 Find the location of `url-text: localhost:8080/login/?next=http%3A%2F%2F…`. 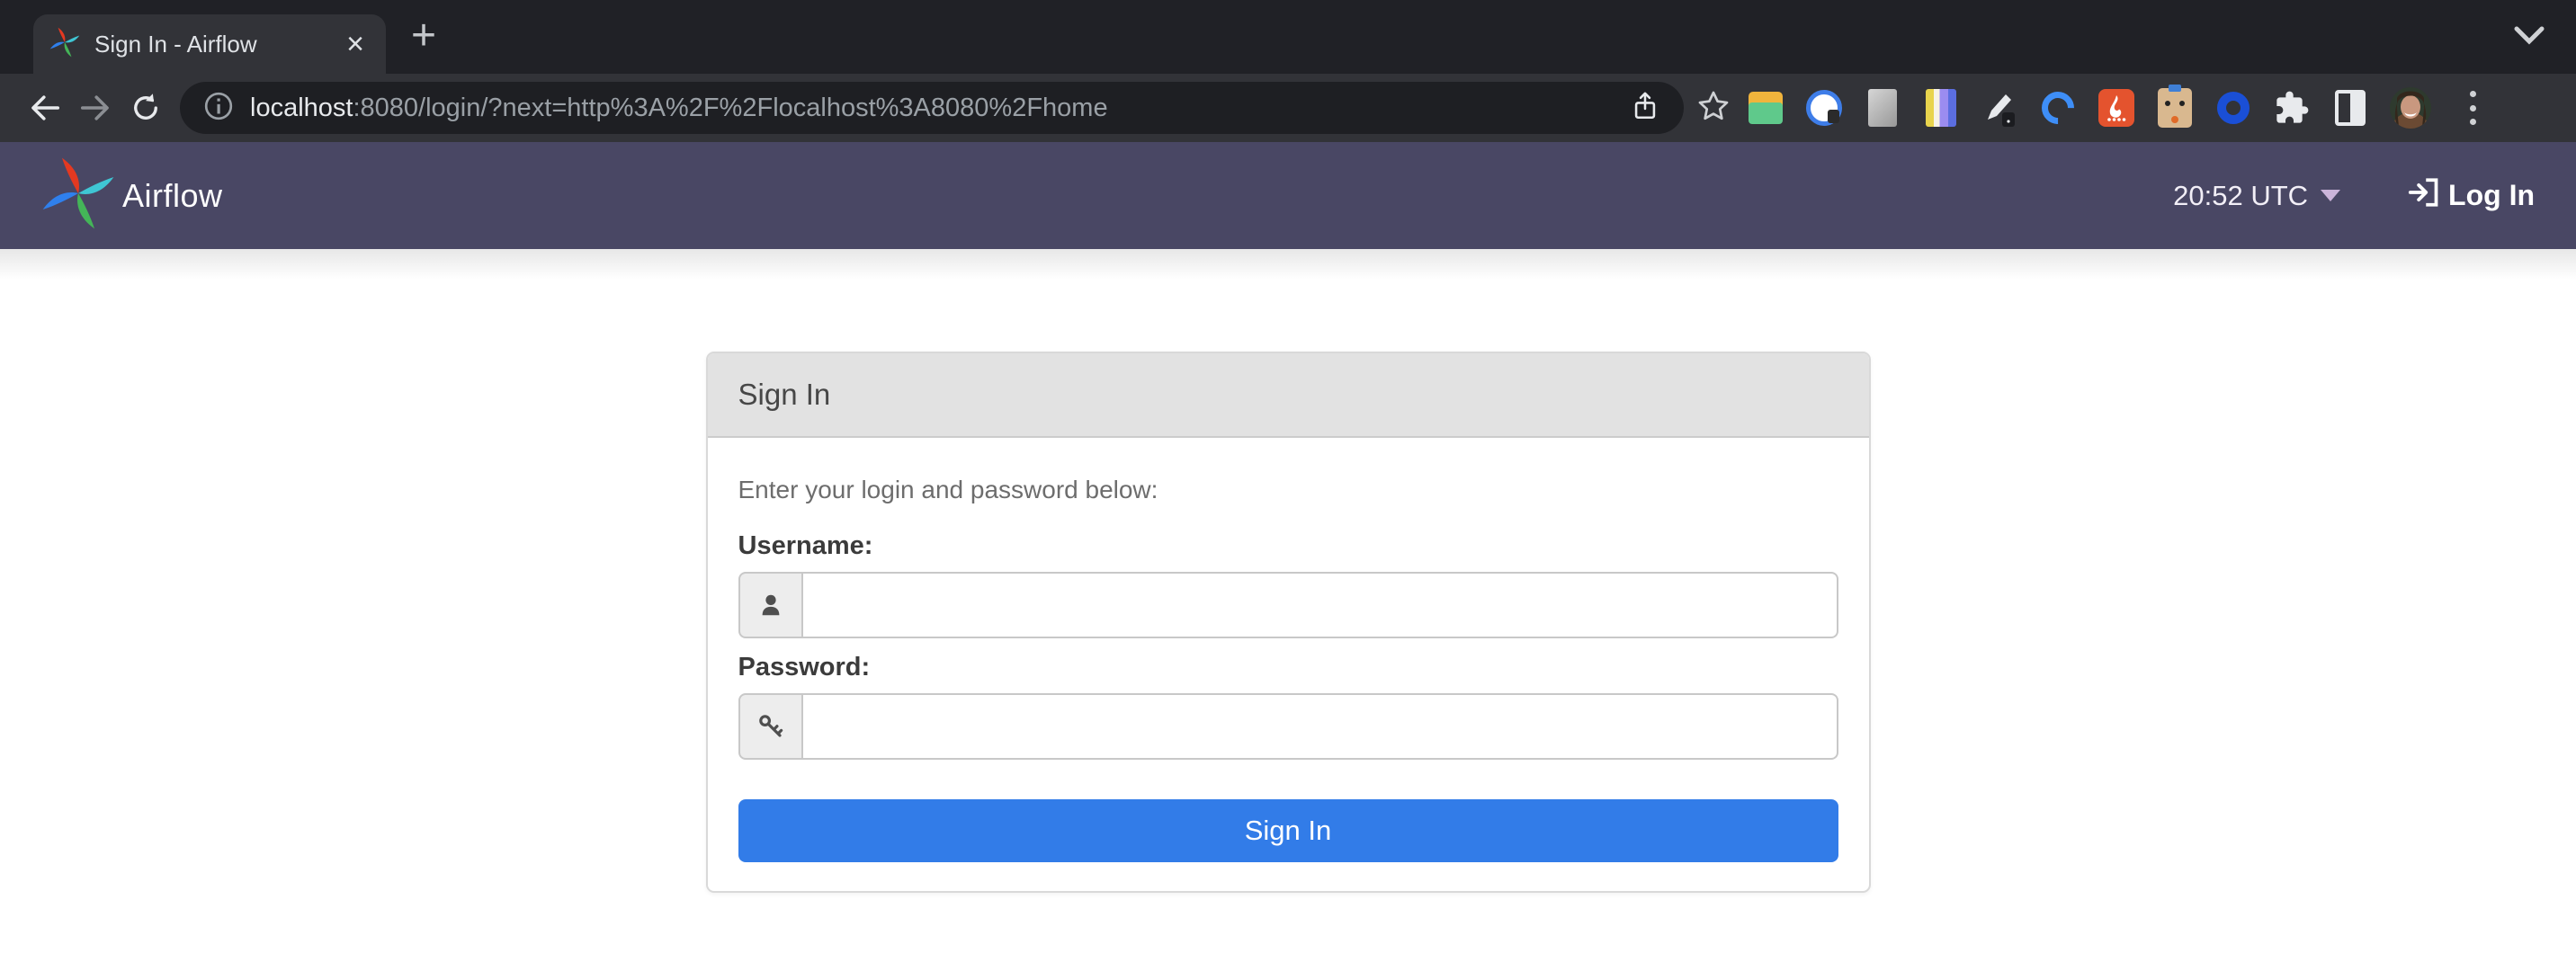

url-text: localhost:8080/login/?next=http%3A%2F%2F… is located at coordinates (932, 109).